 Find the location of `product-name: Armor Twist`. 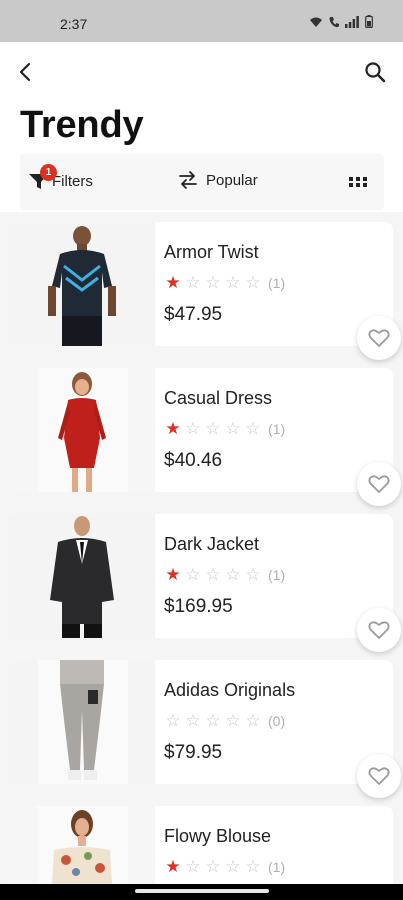

product-name: Armor Twist is located at coordinates (211, 252).